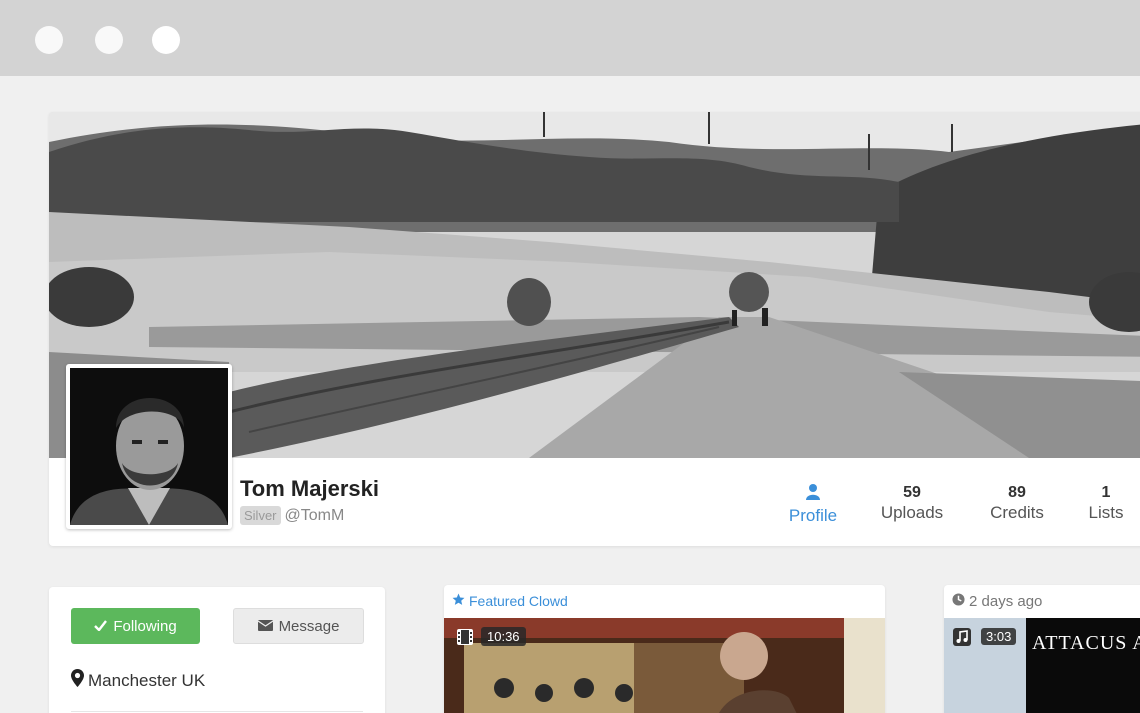 The image size is (1140, 713). What do you see at coordinates (149, 446) in the screenshot?
I see `avatar` at bounding box center [149, 446].